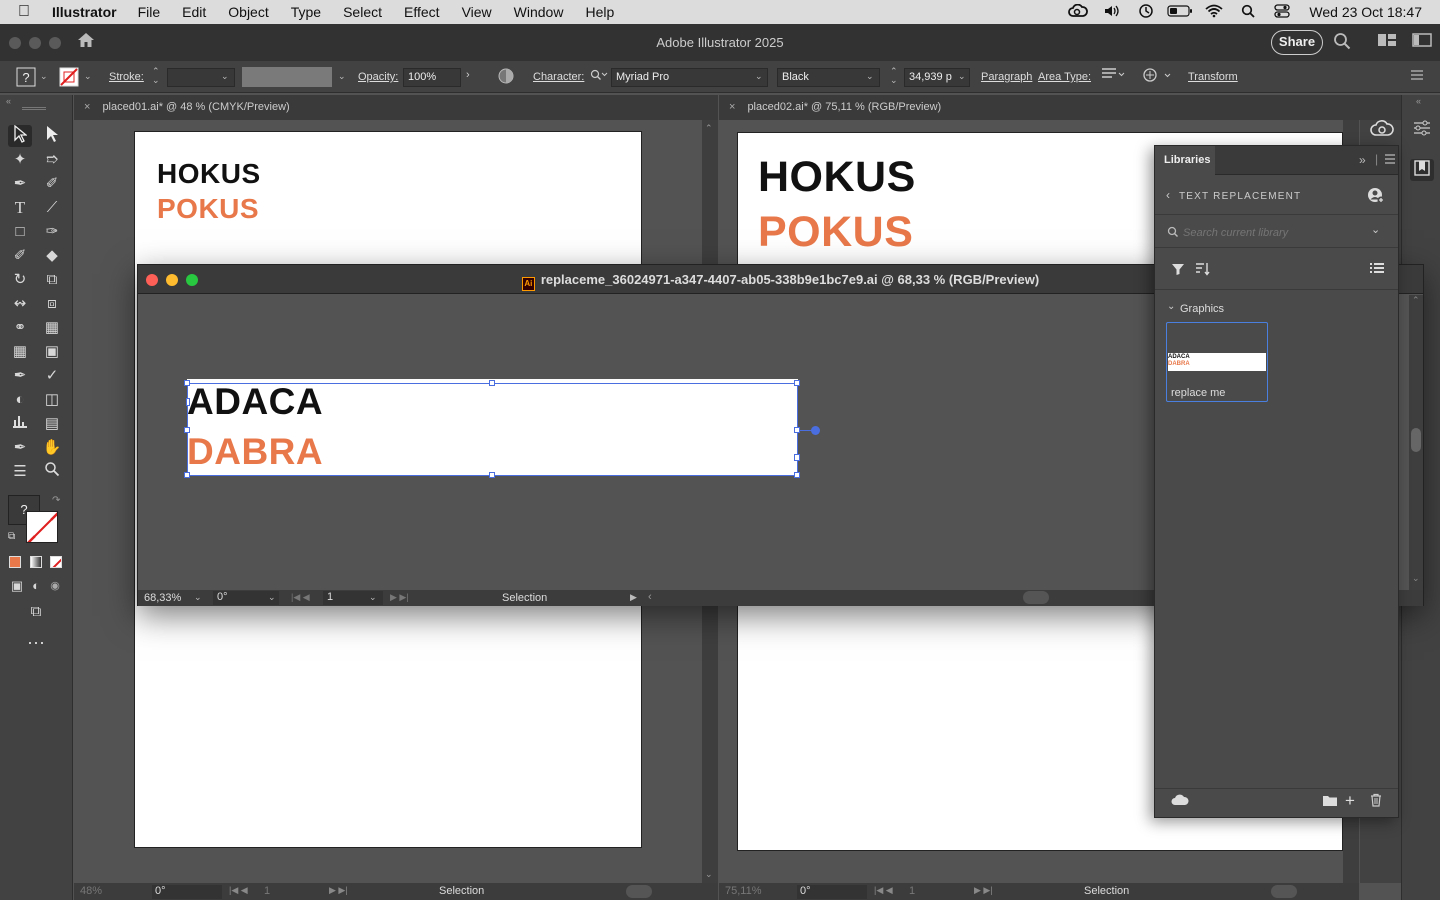 This screenshot has height=900, width=1440. I want to click on opacity-label: Opacity:, so click(378, 77).